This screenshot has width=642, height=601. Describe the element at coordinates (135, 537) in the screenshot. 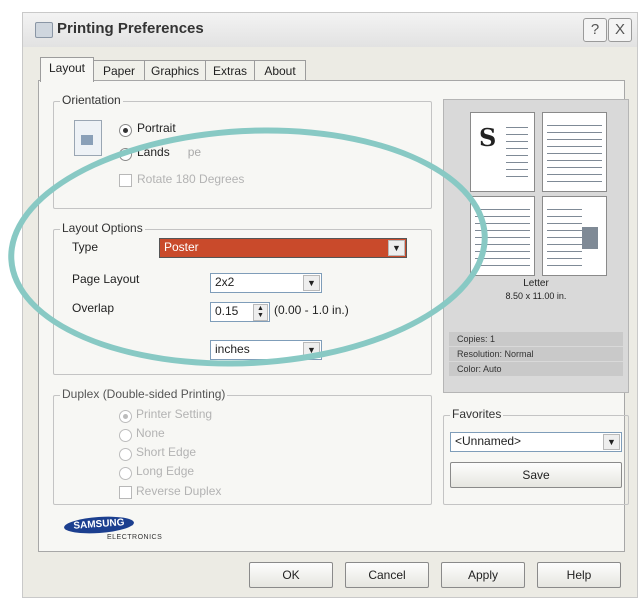

I see `samsung-logo-sub: ELECTRONICS` at that location.